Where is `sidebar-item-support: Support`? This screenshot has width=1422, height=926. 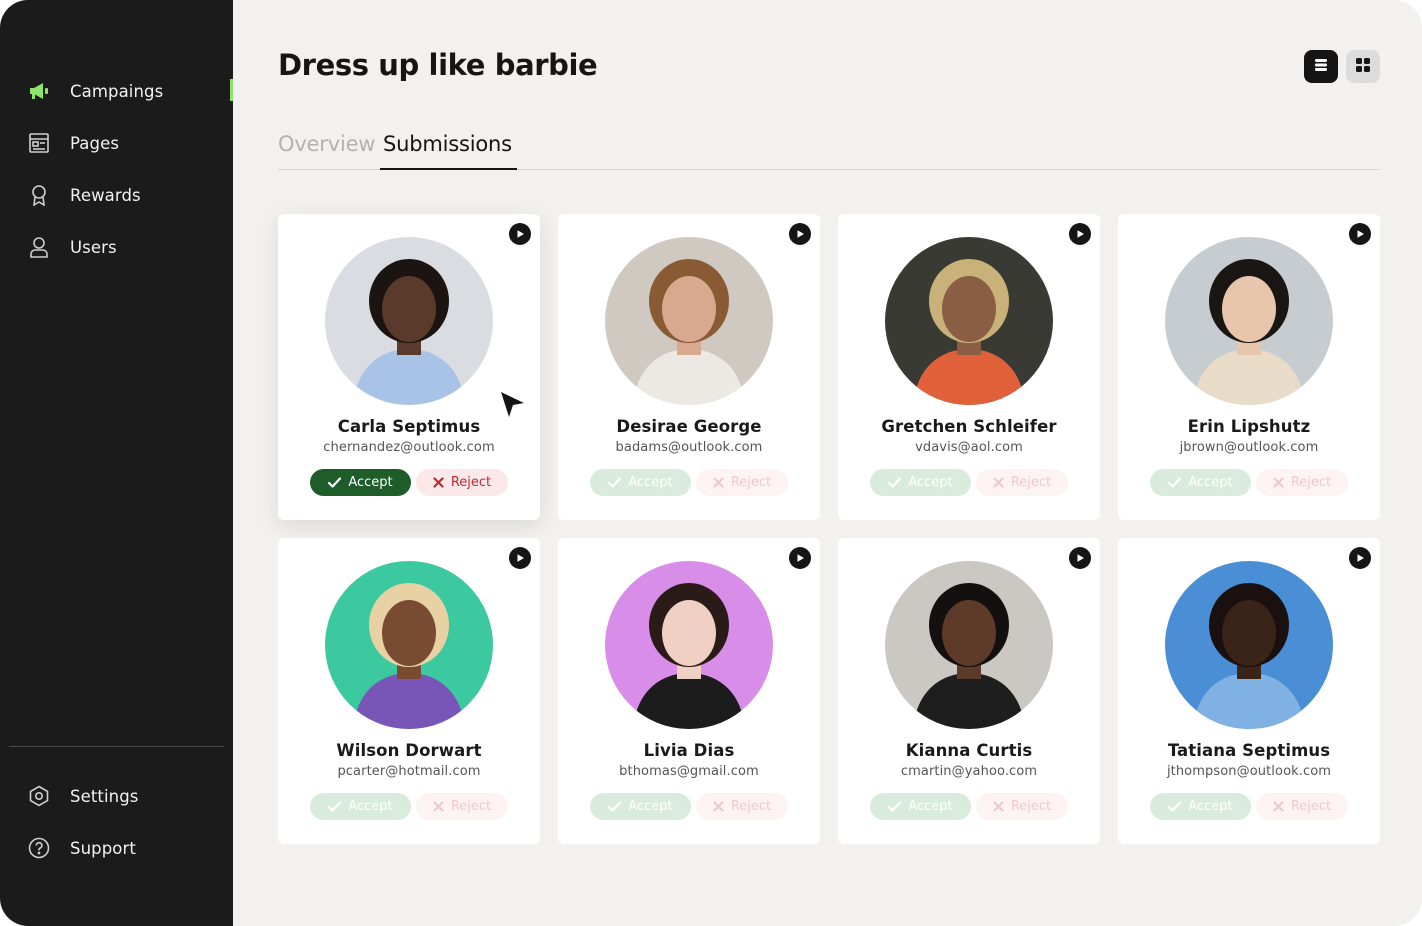
sidebar-item-support: Support is located at coordinates (130, 848).